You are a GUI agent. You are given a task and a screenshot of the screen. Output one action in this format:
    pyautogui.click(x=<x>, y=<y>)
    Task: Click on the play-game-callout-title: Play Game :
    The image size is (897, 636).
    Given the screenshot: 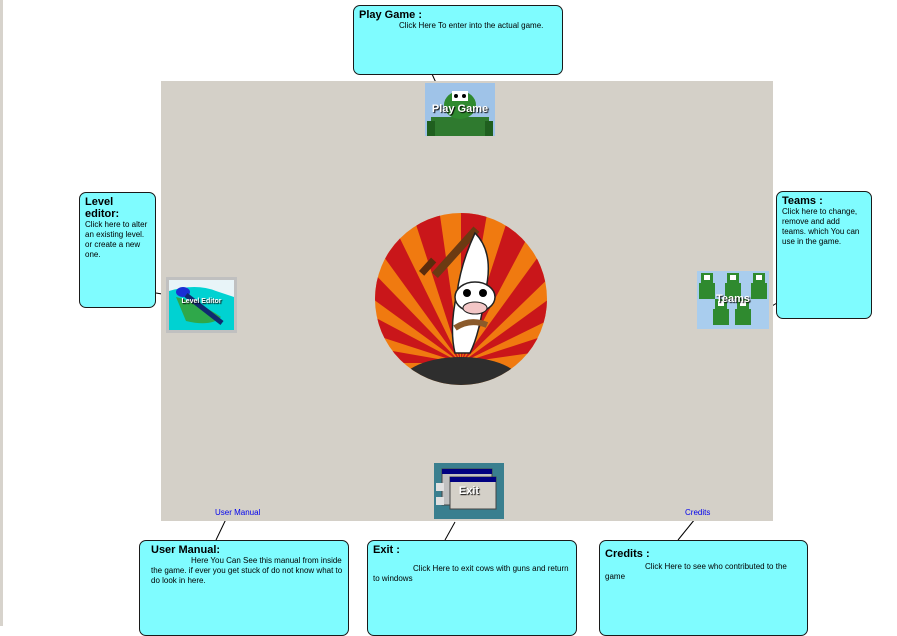 What is the action you would take?
    pyautogui.click(x=390, y=15)
    